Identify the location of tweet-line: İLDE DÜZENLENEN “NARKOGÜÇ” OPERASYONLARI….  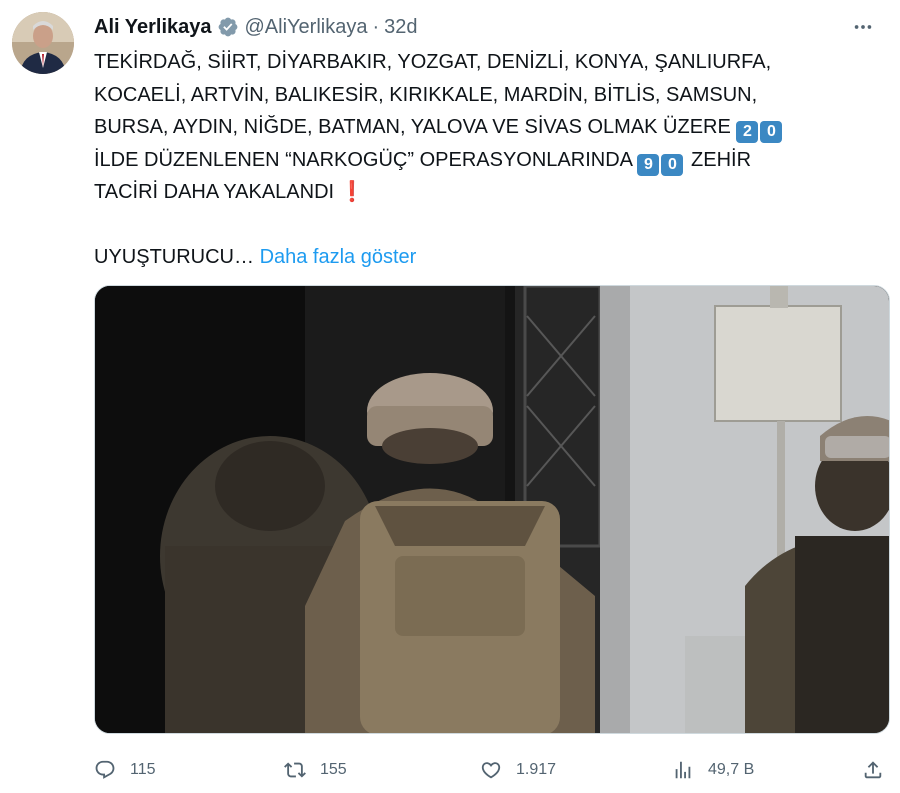
(489, 160).